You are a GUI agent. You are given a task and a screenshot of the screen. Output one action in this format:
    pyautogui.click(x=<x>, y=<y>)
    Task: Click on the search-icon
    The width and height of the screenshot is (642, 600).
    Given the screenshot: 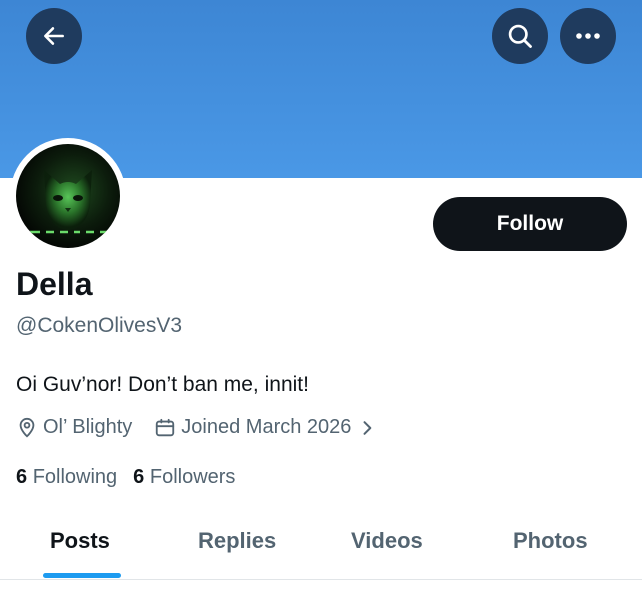 What is the action you would take?
    pyautogui.click(x=520, y=36)
    